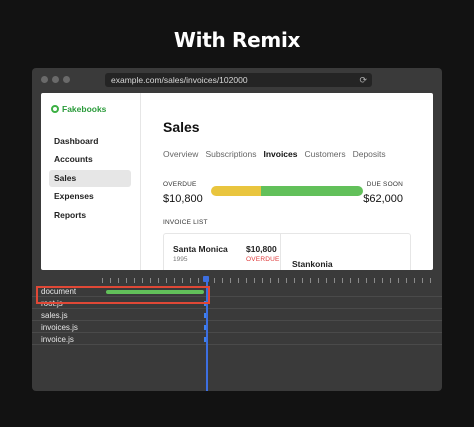 Image resolution: width=474 pixels, height=427 pixels. What do you see at coordinates (90, 196) in the screenshot?
I see `sidebar-item-expenses: Expenses` at bounding box center [90, 196].